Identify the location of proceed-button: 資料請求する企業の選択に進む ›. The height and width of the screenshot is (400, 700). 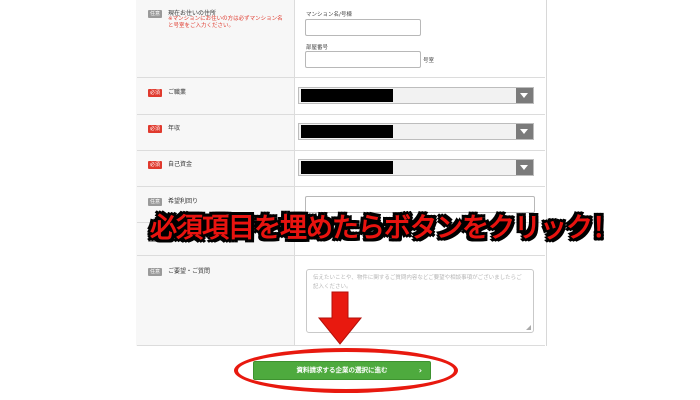
(342, 370).